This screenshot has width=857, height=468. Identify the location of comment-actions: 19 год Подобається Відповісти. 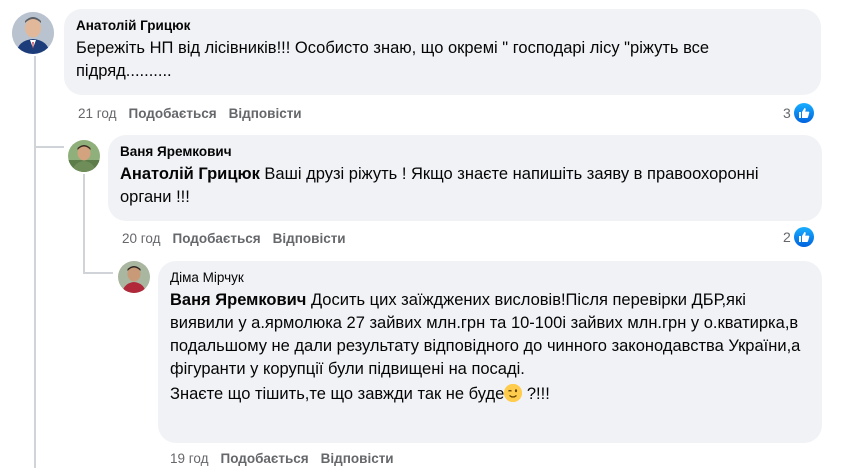
(282, 459).